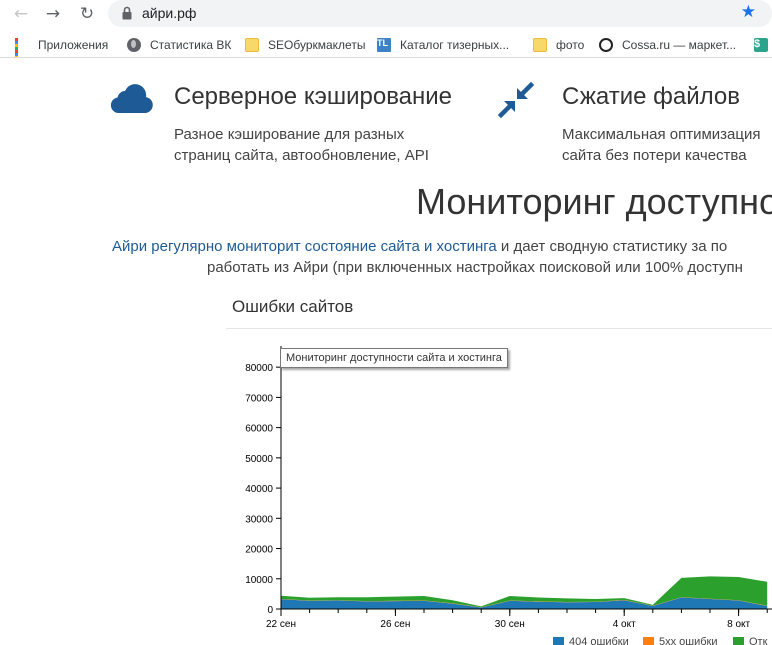 The width and height of the screenshot is (772, 645). What do you see at coordinates (748, 12) in the screenshot?
I see `bookmark-star-icon: ★` at bounding box center [748, 12].